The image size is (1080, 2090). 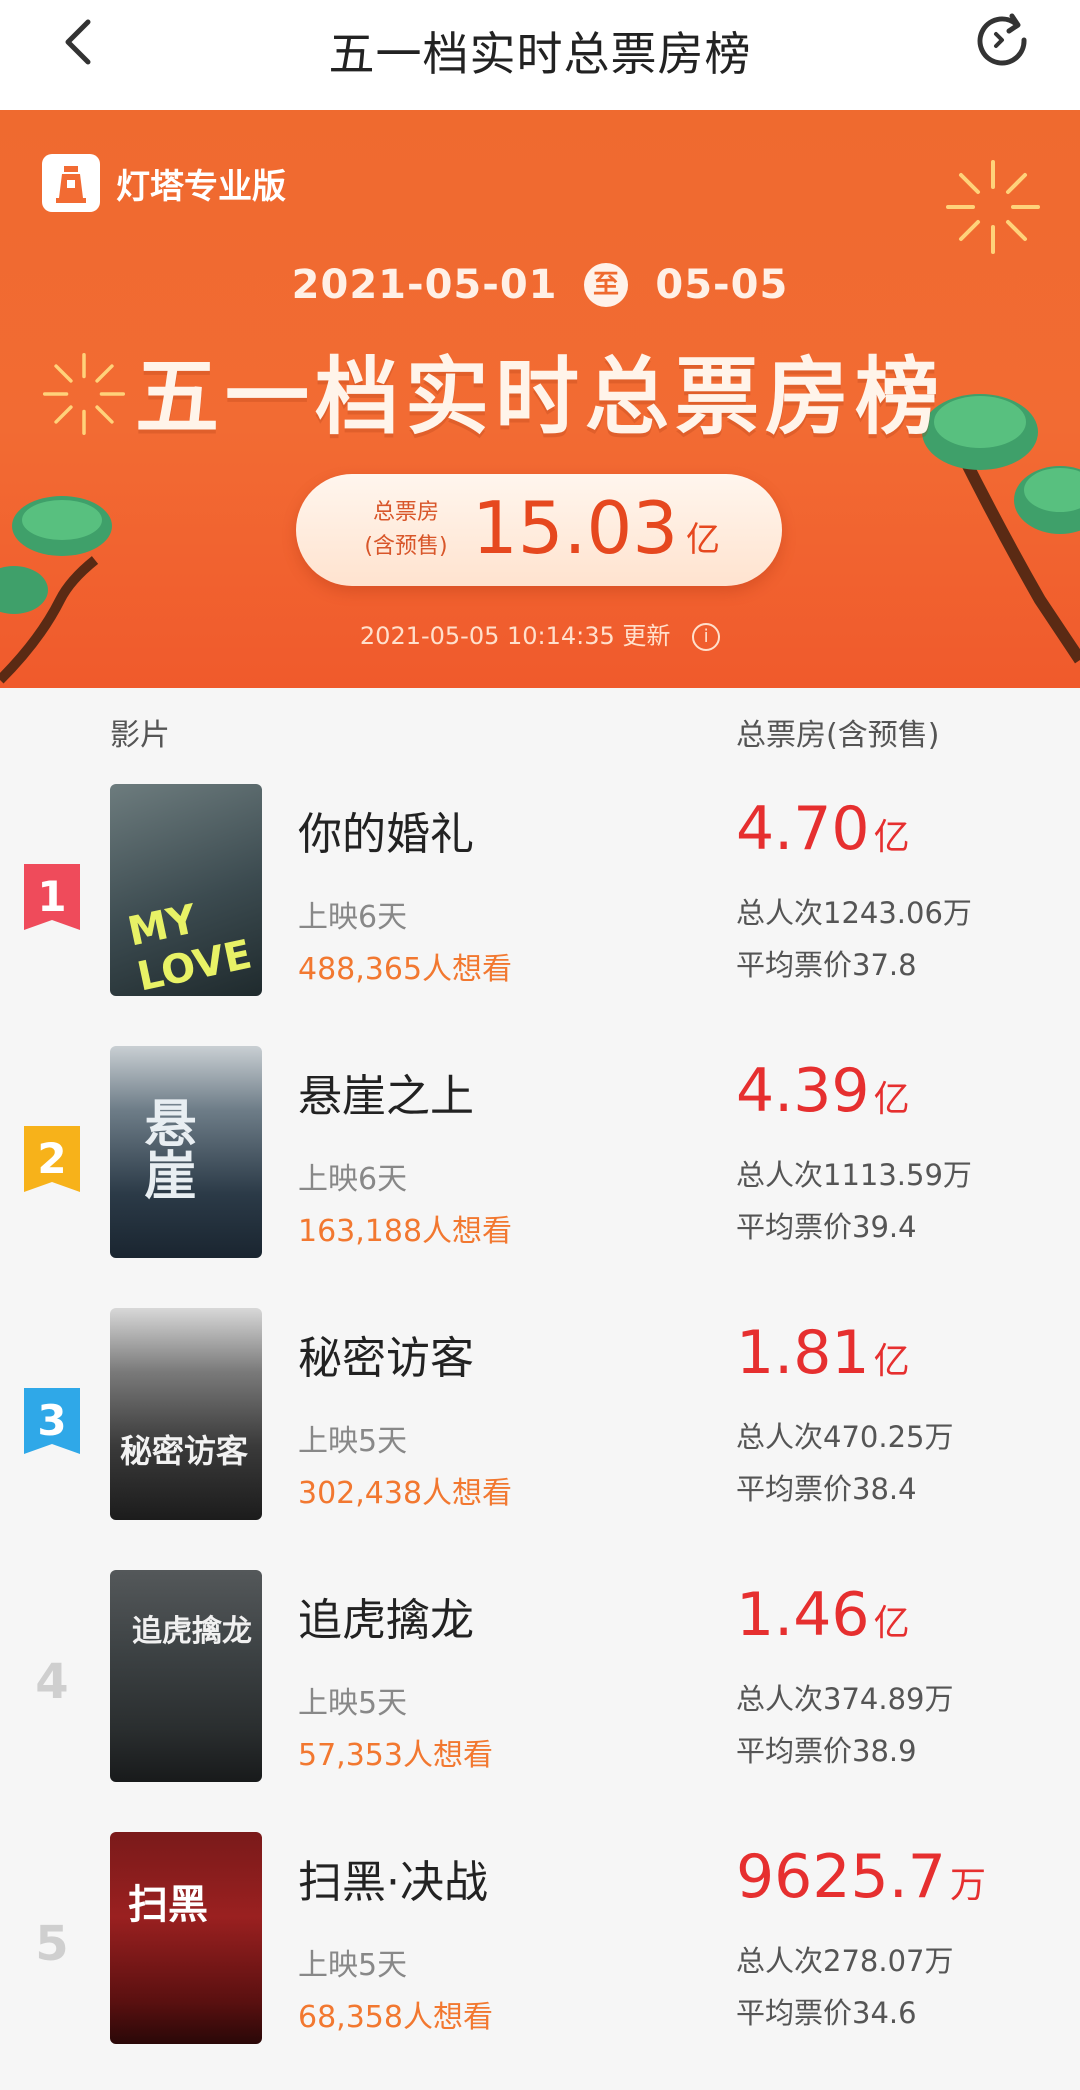 I want to click on firework-icon, so click(x=993, y=207).